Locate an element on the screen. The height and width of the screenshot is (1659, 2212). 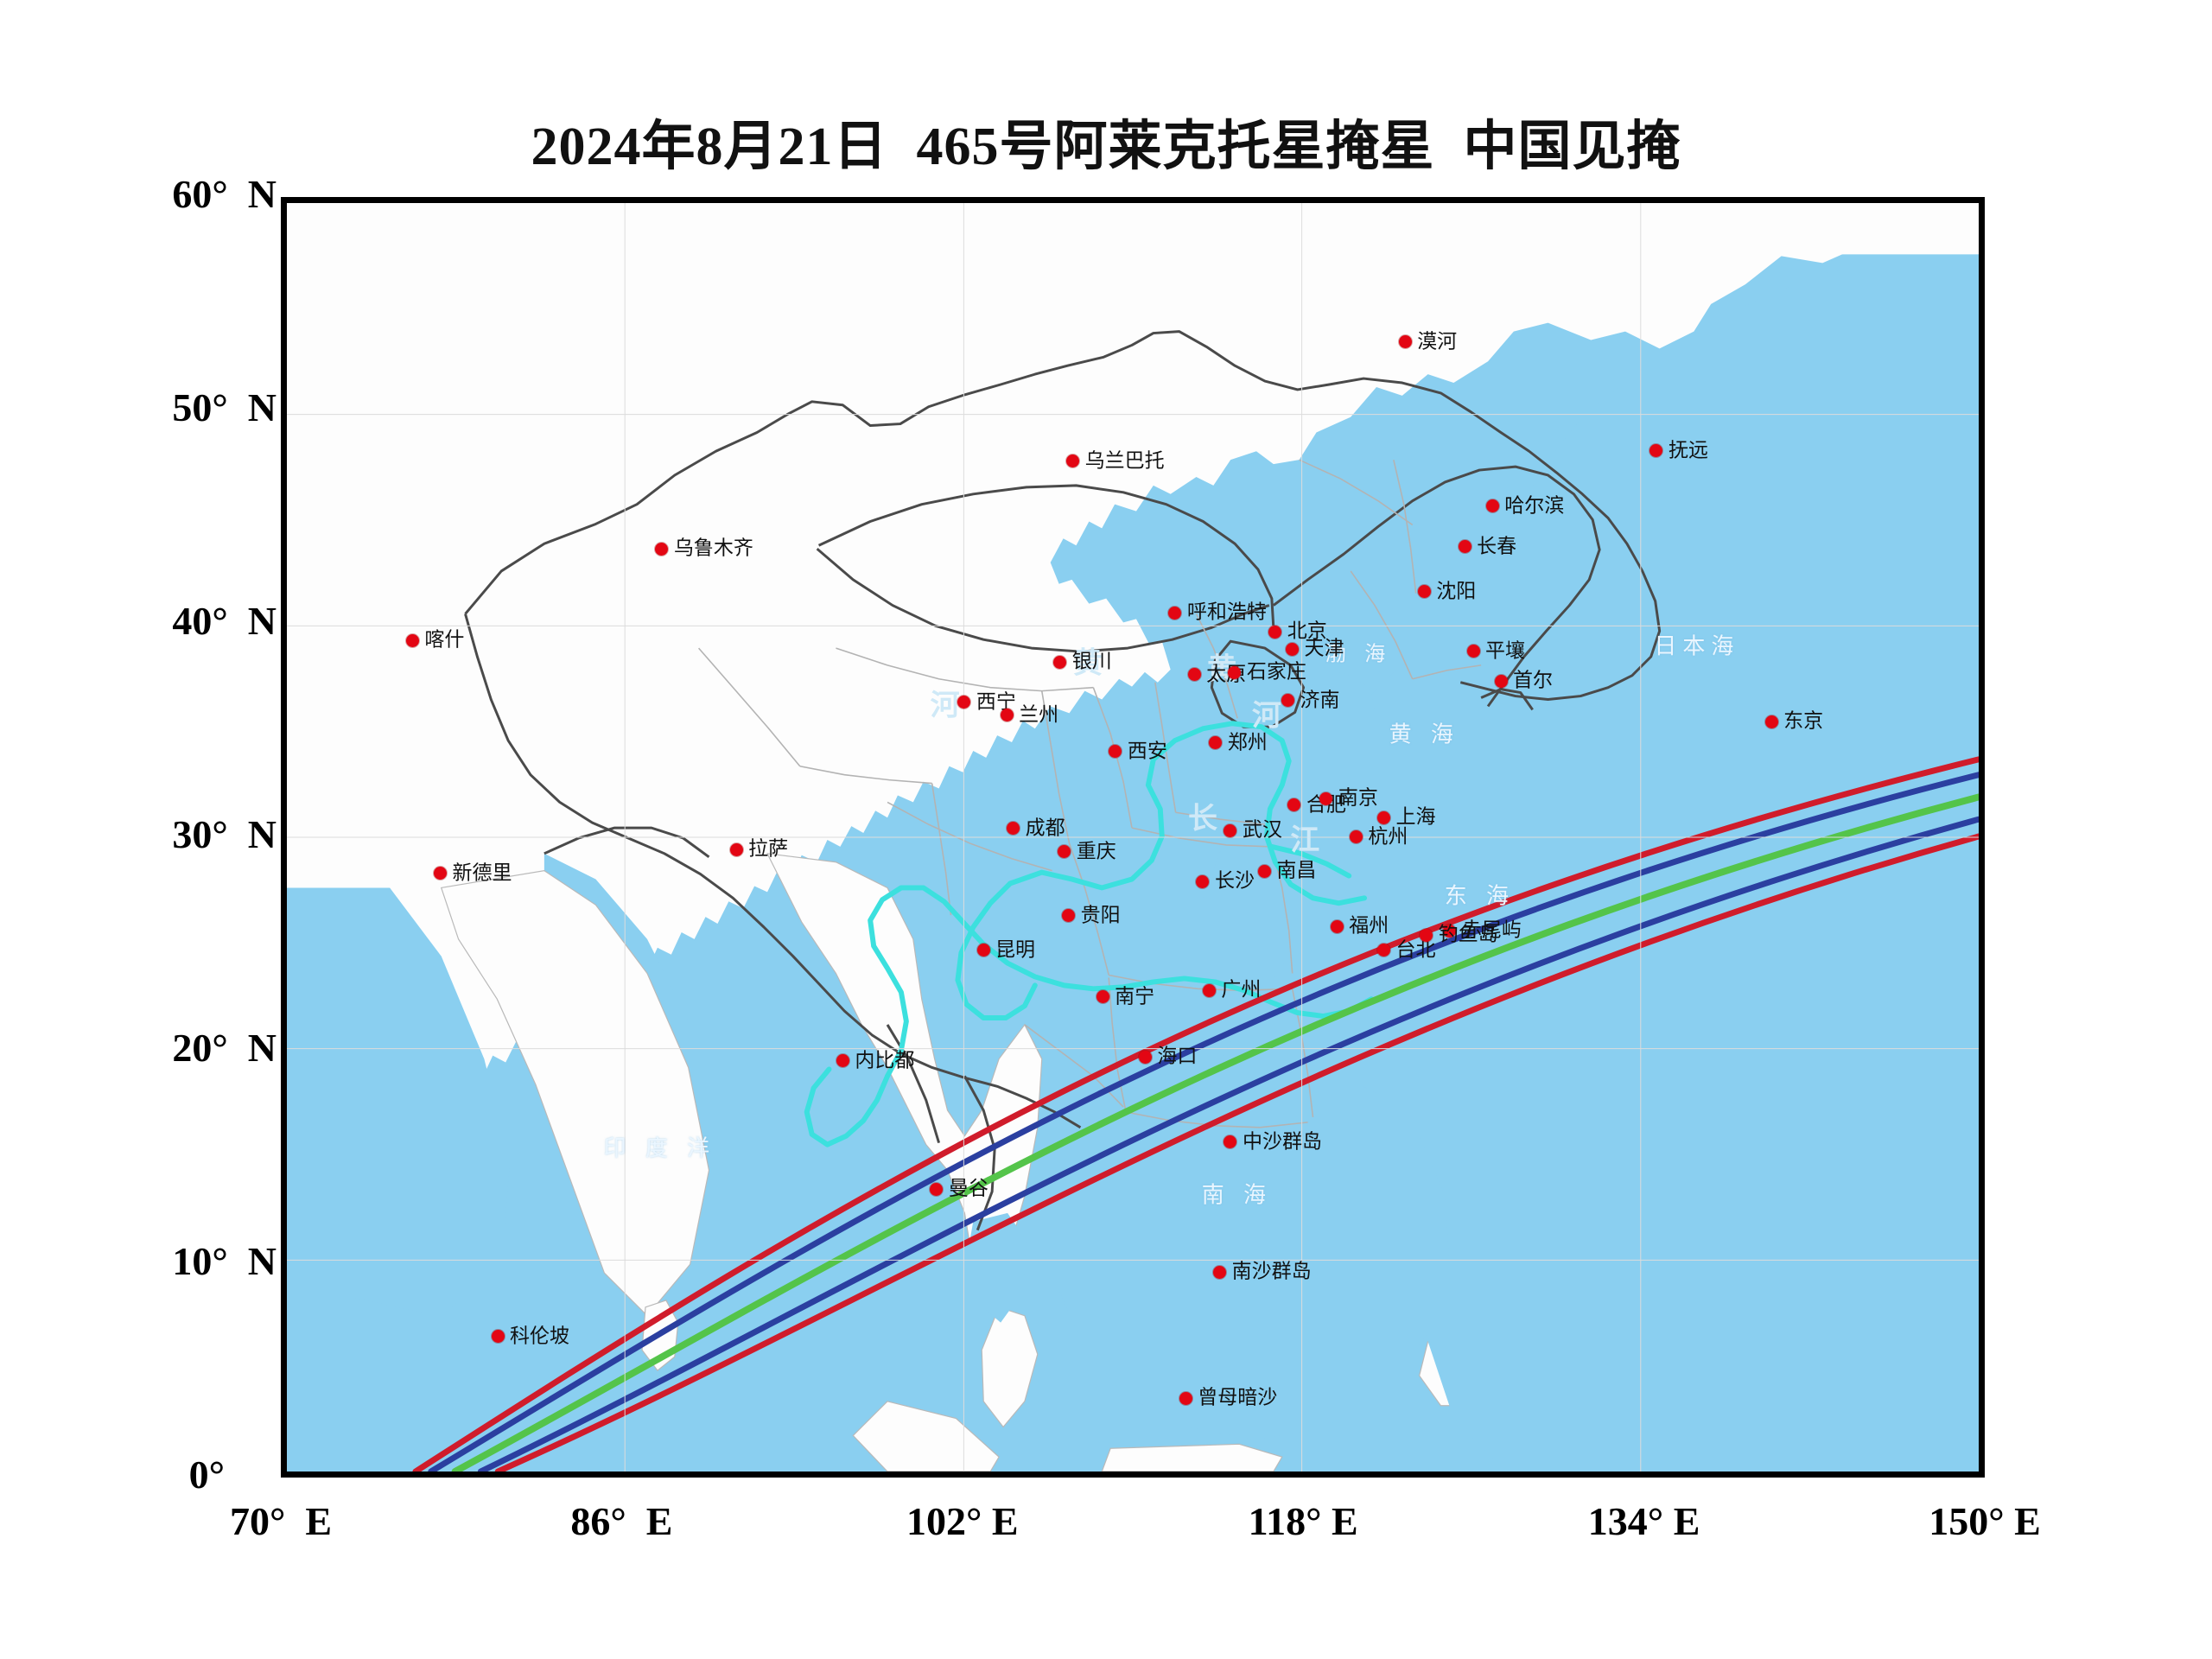
city-label: 银川 is located at coordinates (1091, 661).